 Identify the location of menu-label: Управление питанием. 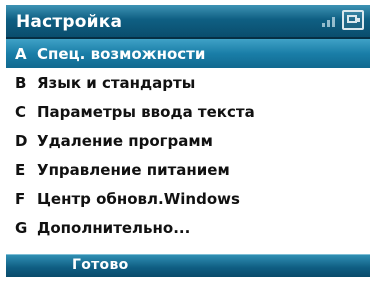
(133, 169).